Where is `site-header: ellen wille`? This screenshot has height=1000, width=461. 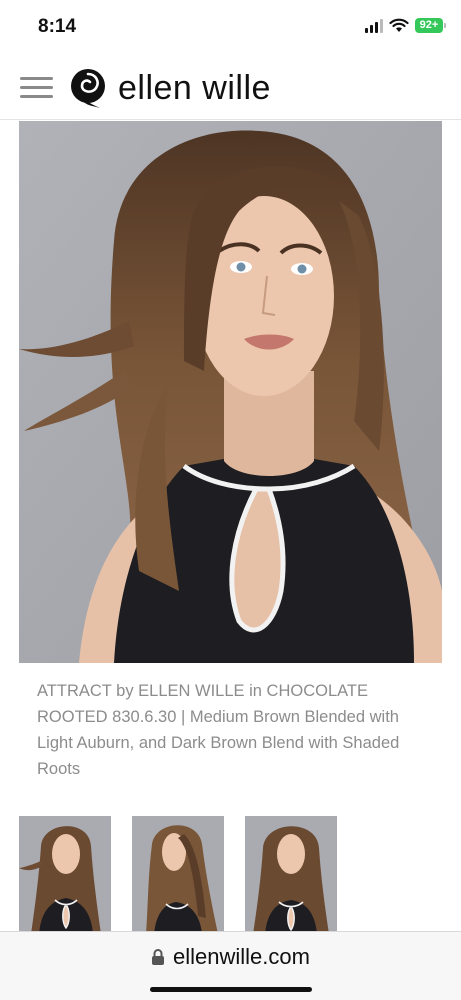
site-header: ellen wille is located at coordinates (230, 88).